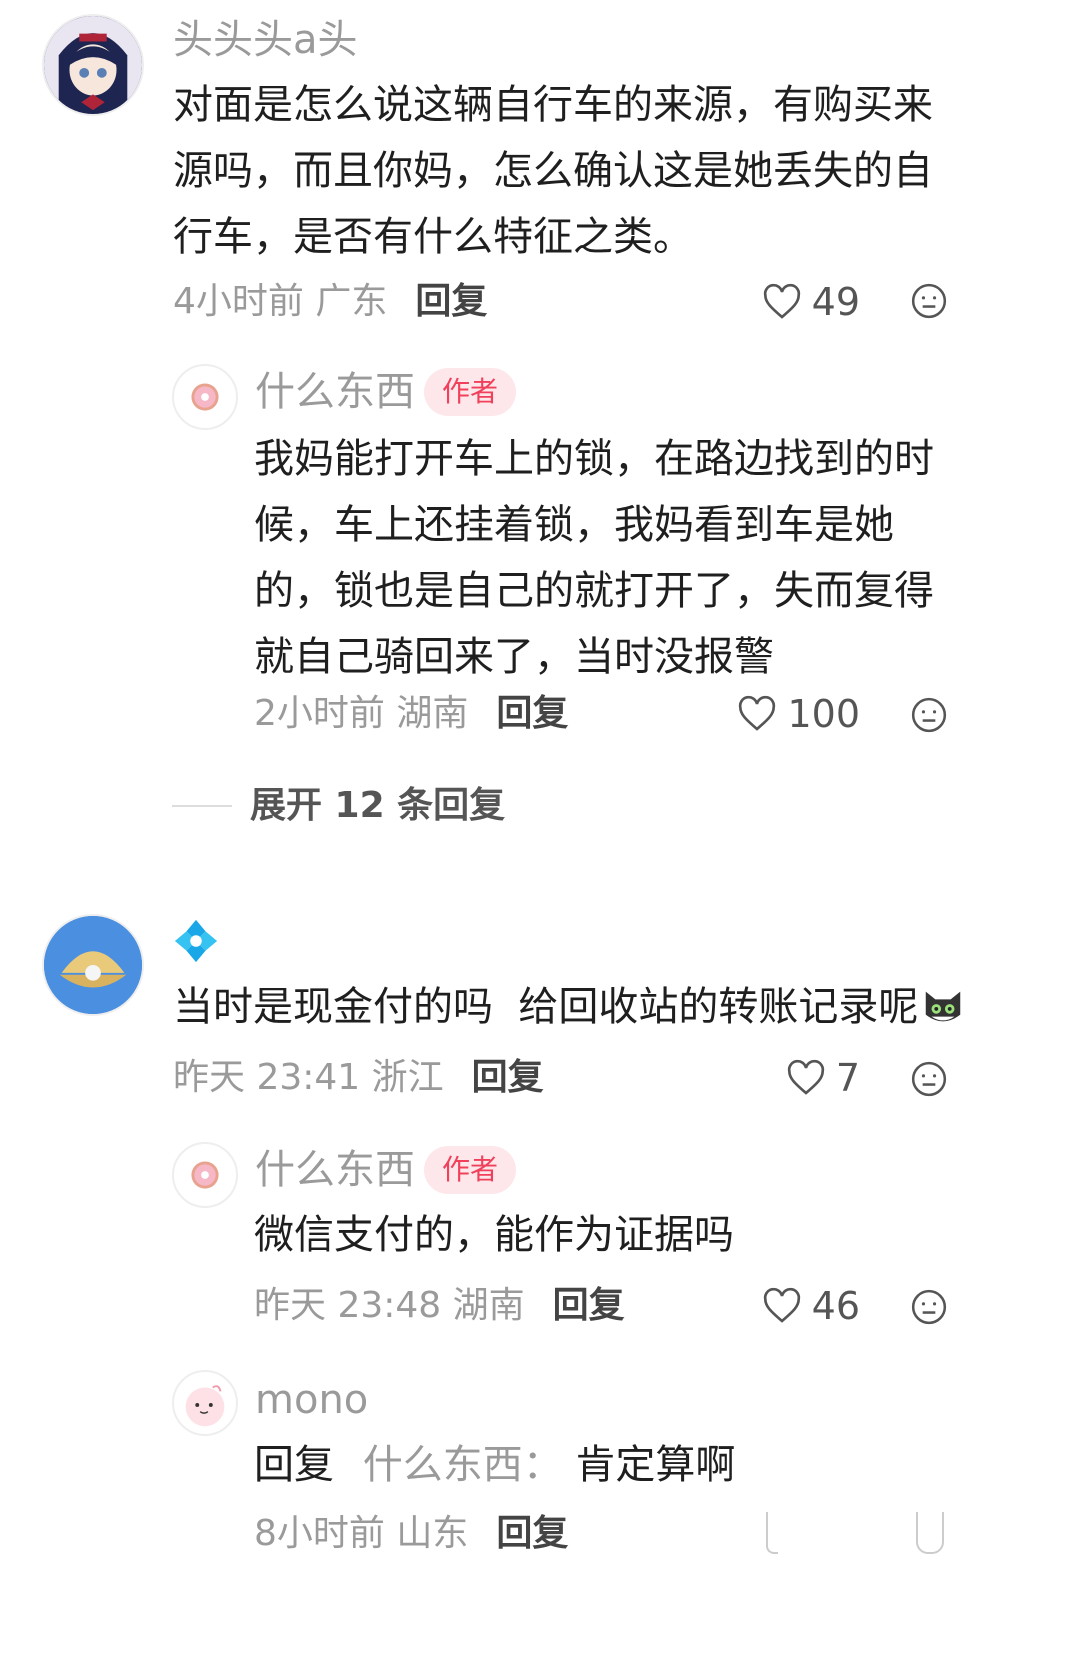 The width and height of the screenshot is (1080, 1678). I want to click on comment-text-row: 当时是现金付的吗 给回收站的转账记录呢, so click(569, 1007).